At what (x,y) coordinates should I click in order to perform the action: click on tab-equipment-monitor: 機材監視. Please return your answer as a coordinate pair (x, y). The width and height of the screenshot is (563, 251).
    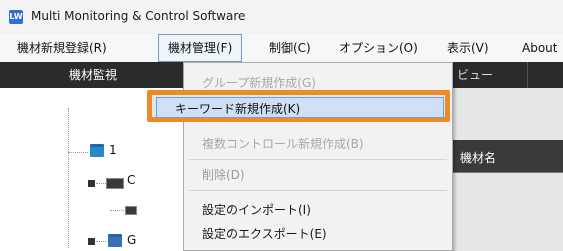
    Looking at the image, I should click on (93, 75).